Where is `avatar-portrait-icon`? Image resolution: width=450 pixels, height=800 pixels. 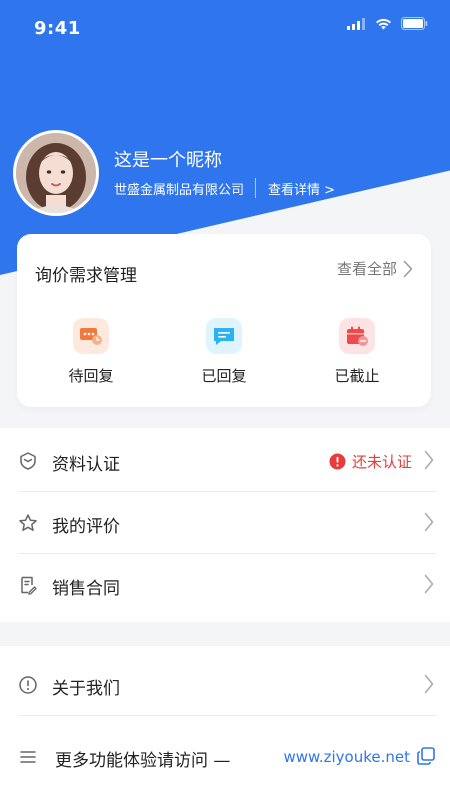 avatar-portrait-icon is located at coordinates (56, 173).